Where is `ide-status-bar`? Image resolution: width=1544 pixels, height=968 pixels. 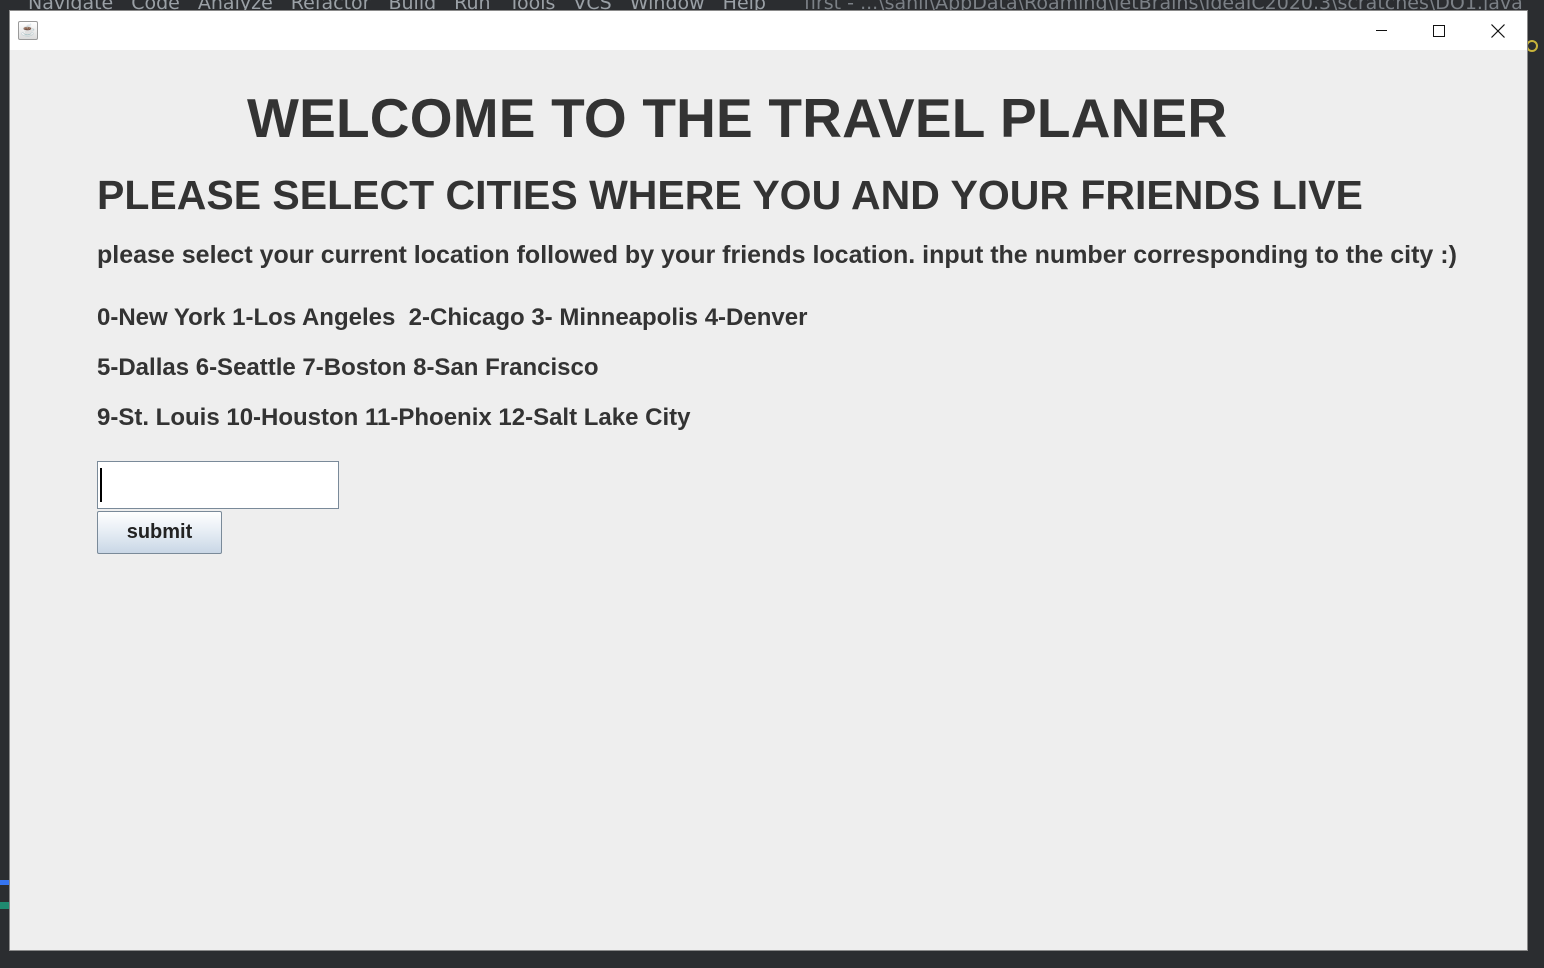 ide-status-bar is located at coordinates (772, 960).